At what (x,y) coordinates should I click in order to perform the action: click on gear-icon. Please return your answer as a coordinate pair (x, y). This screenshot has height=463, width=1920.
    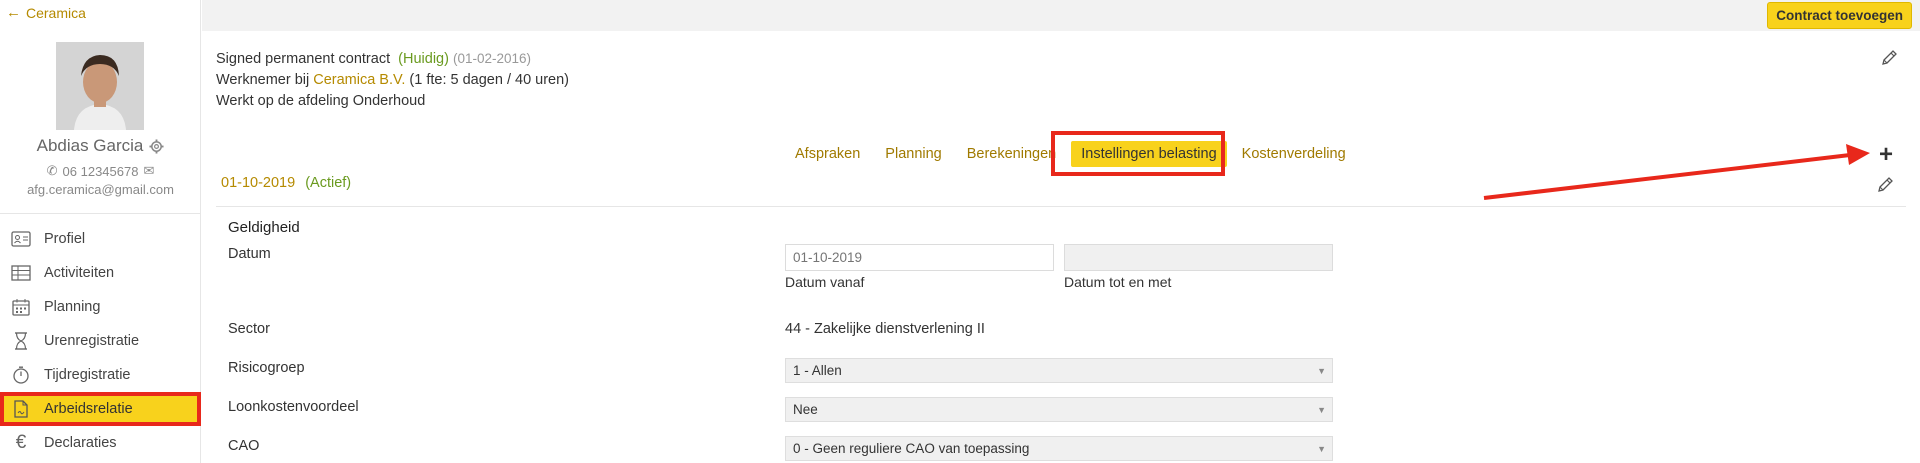
    Looking at the image, I should click on (156, 146).